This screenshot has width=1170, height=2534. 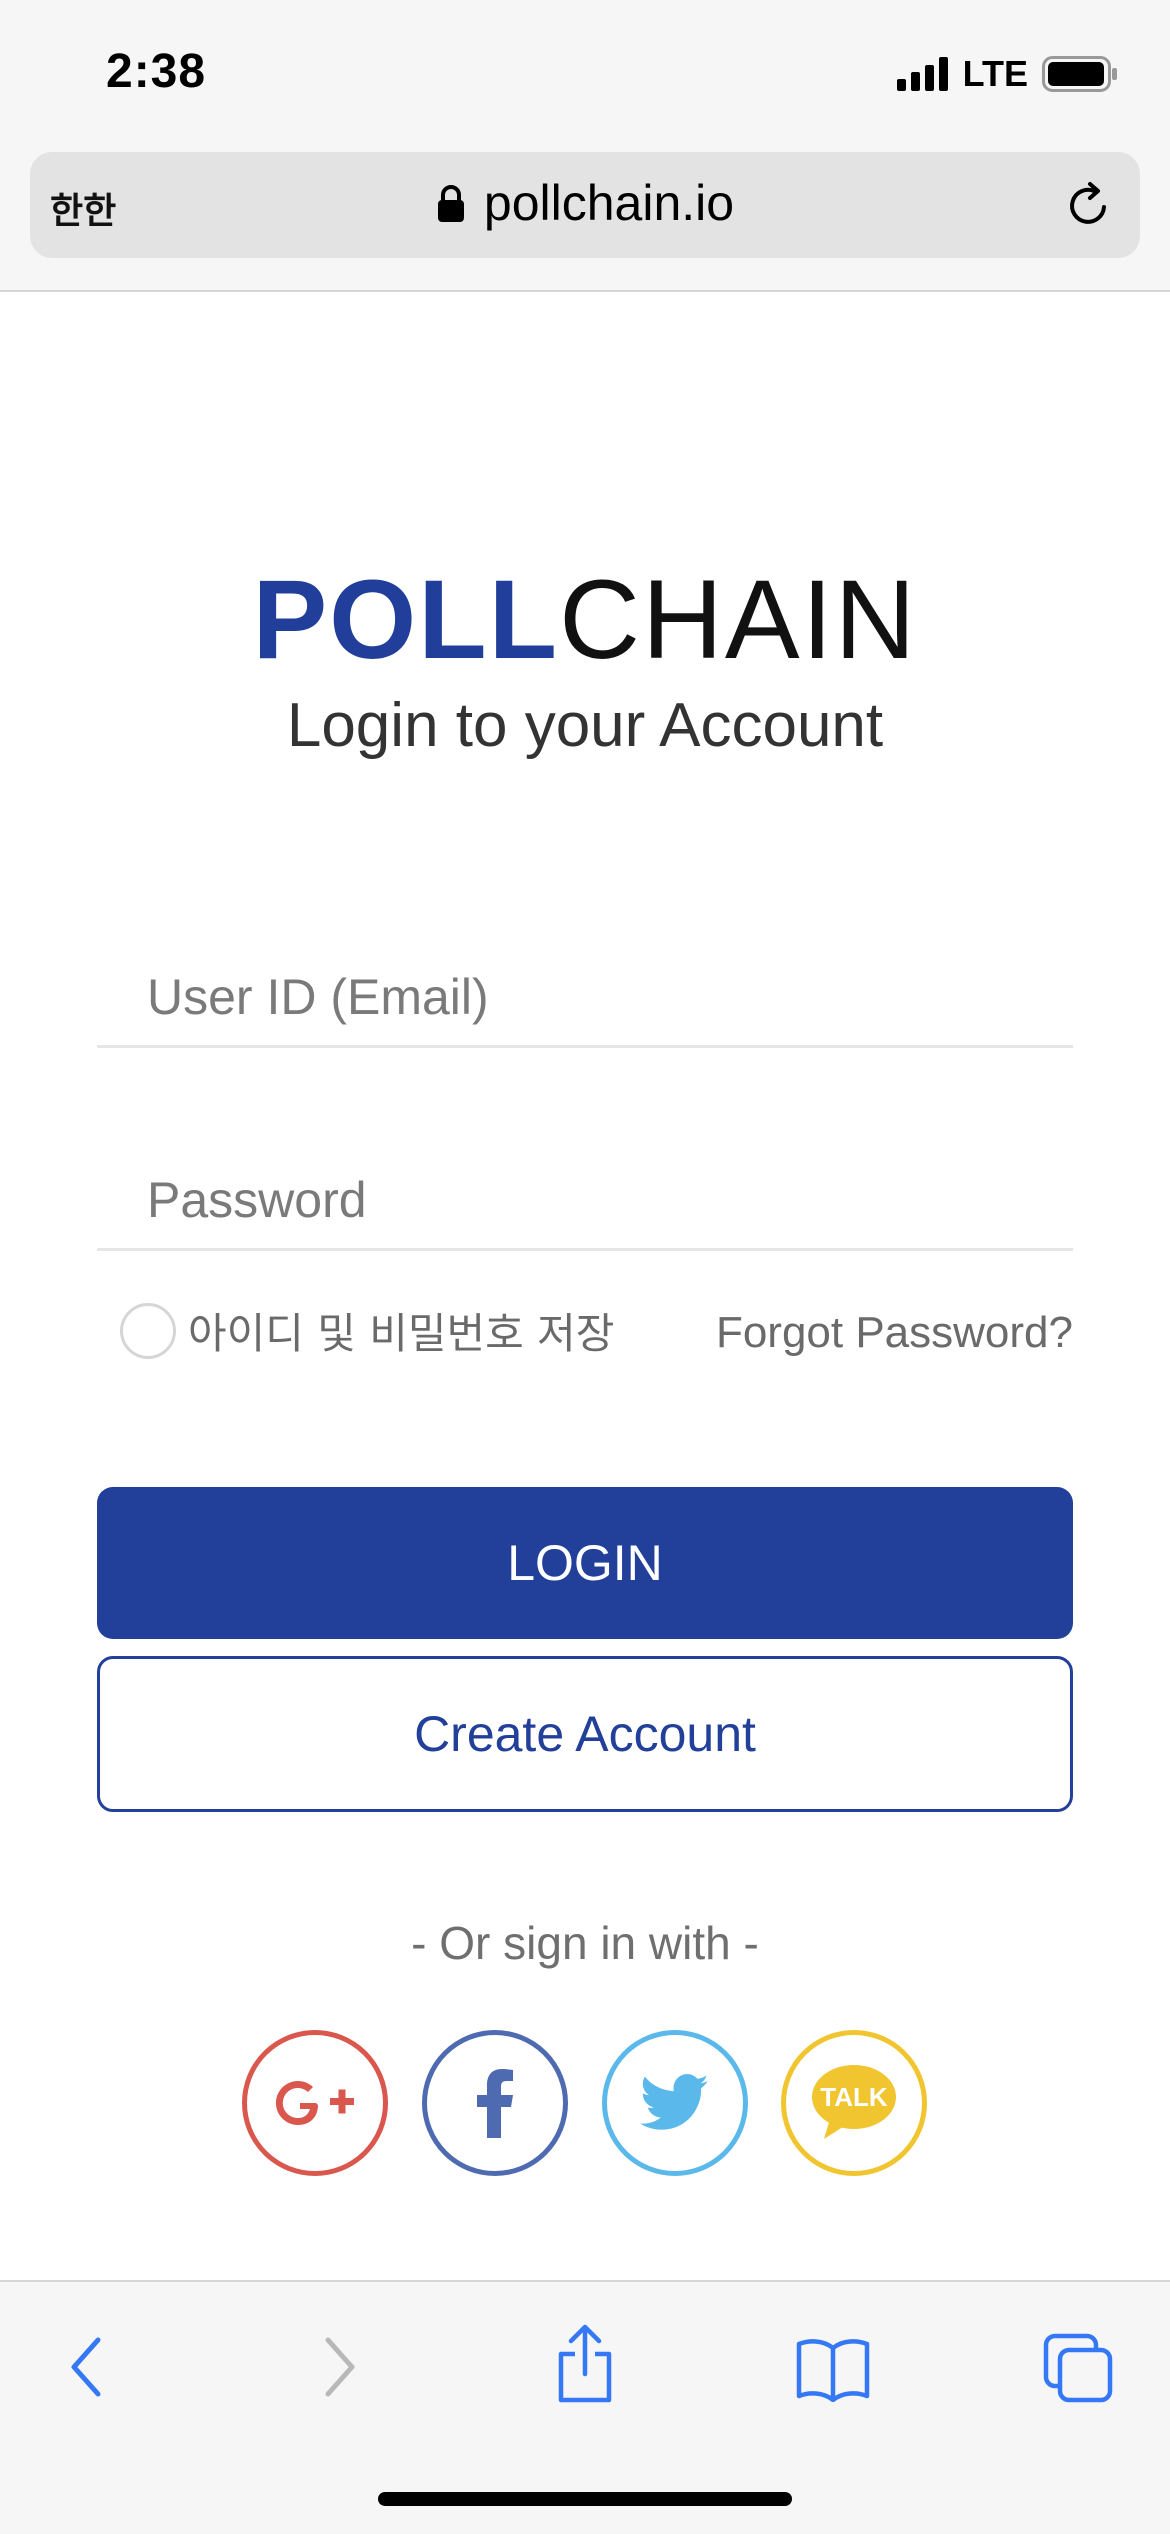 I want to click on facebook-button, so click(x=495, y=2103).